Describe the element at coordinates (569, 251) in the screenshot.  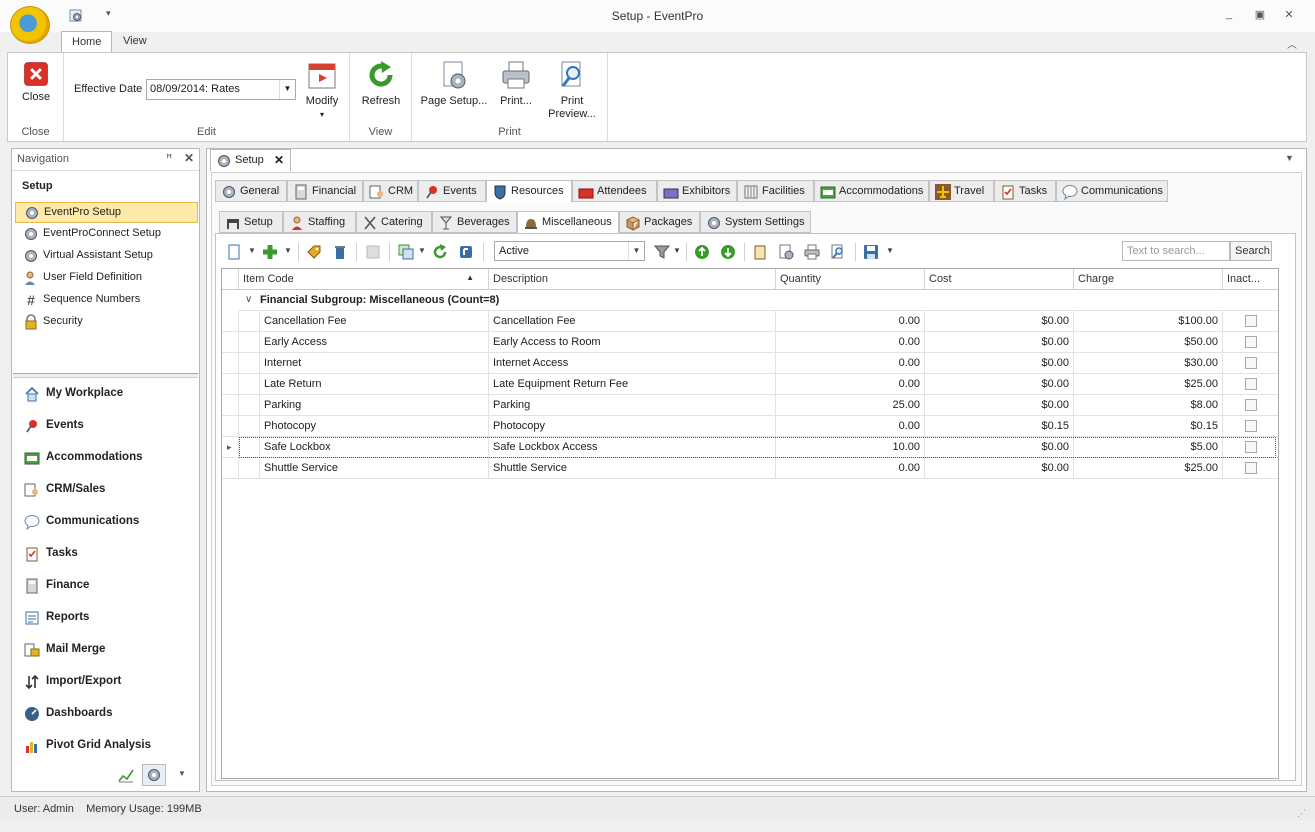
I see `status-filter-select: Active ▼` at that location.